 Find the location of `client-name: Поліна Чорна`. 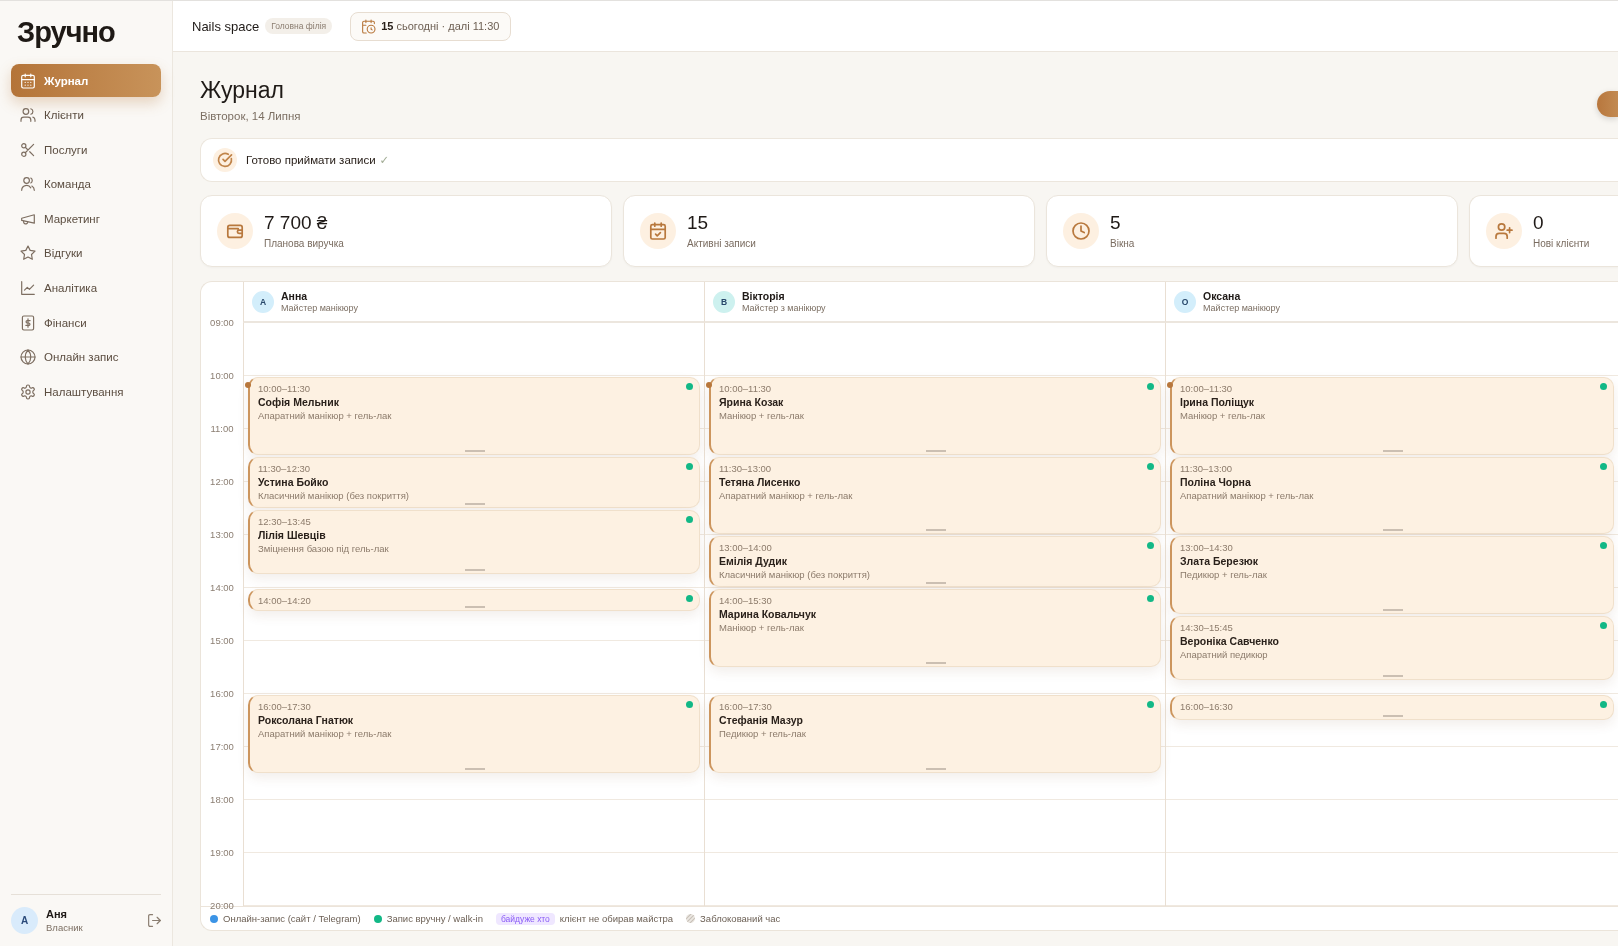

client-name: Поліна Чорна is located at coordinates (1215, 481).